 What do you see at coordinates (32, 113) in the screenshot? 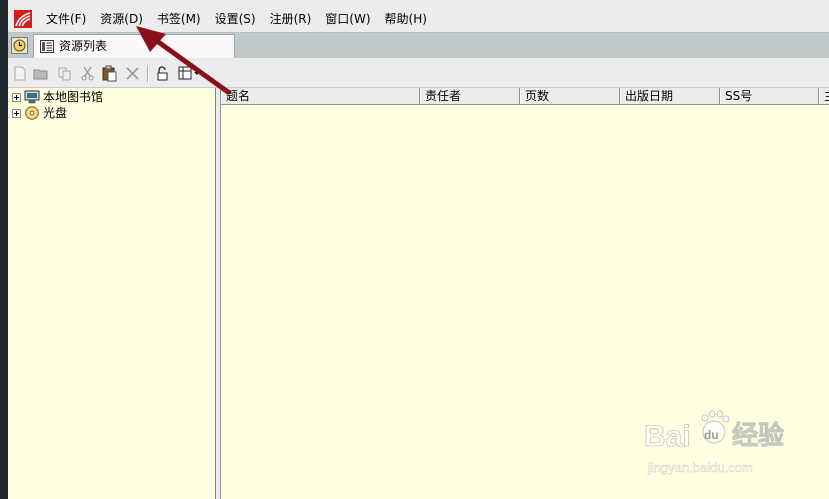
I see `disc-icon` at bounding box center [32, 113].